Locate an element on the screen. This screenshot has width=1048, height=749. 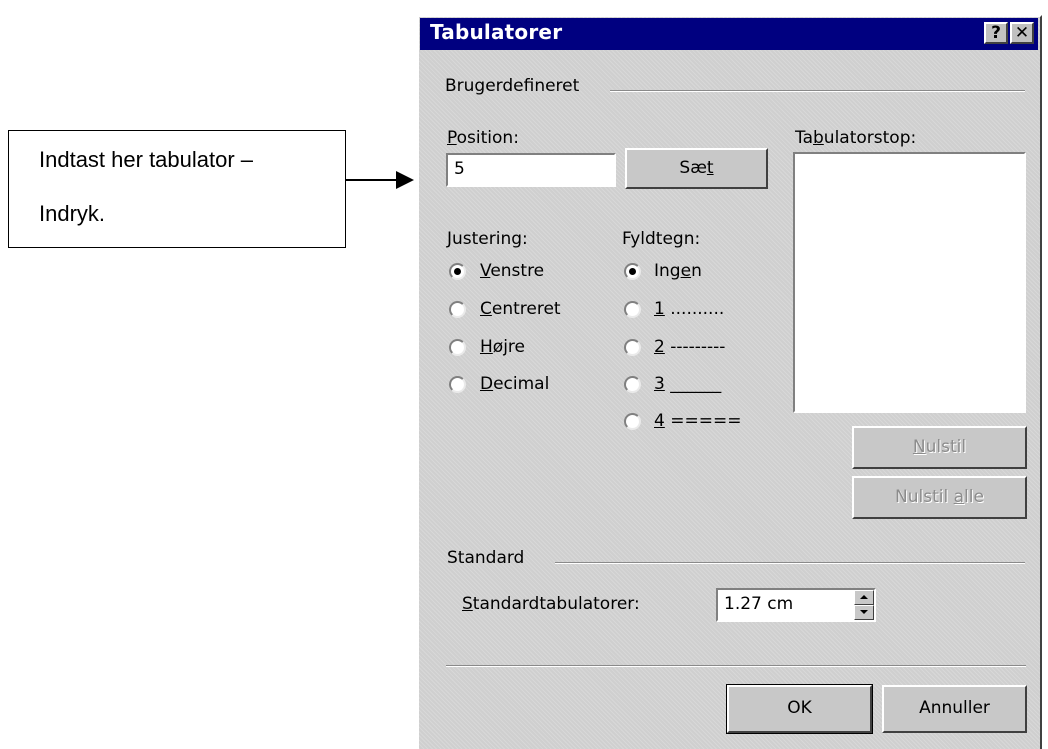
ok-button: OK is located at coordinates (799, 709).